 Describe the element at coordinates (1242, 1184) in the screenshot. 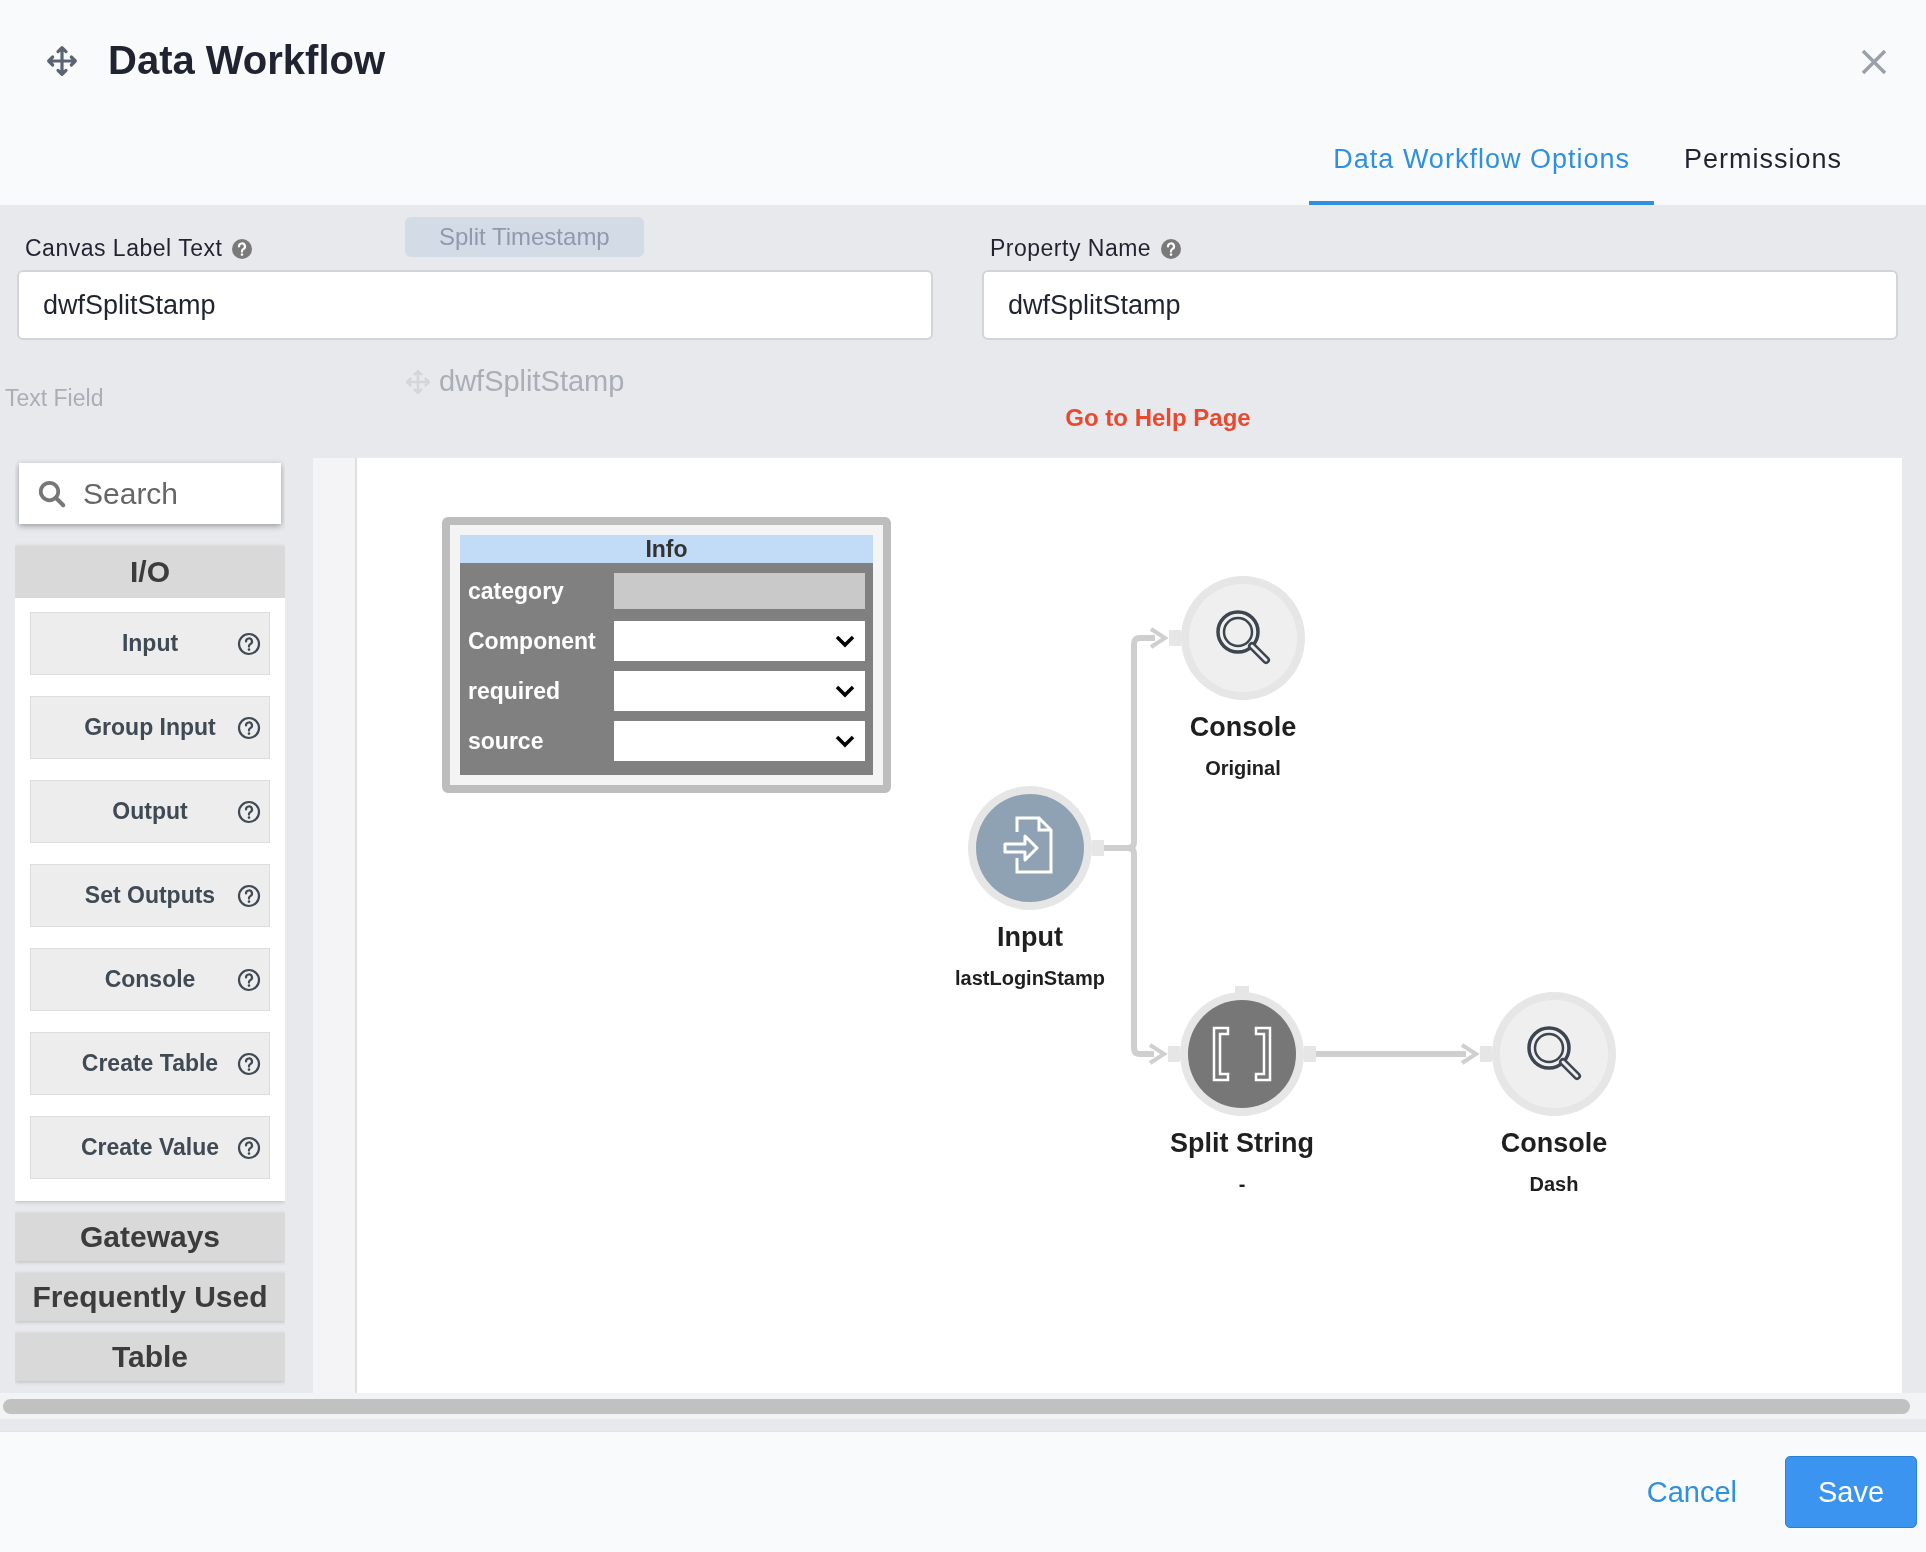

I see `node-subtitle: -` at that location.